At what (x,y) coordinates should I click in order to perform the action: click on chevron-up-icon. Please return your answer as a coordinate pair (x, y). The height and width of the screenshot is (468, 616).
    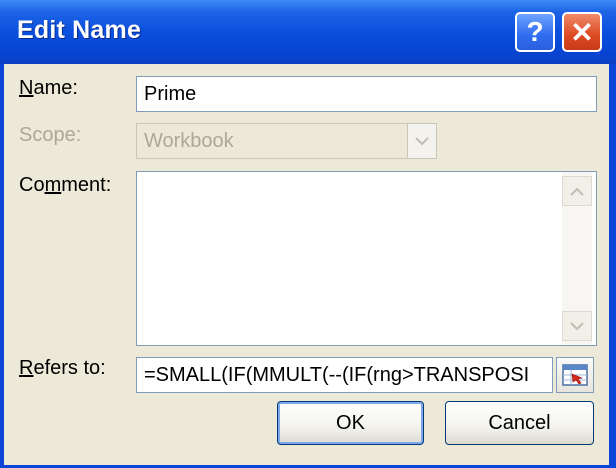
    Looking at the image, I should click on (577, 191).